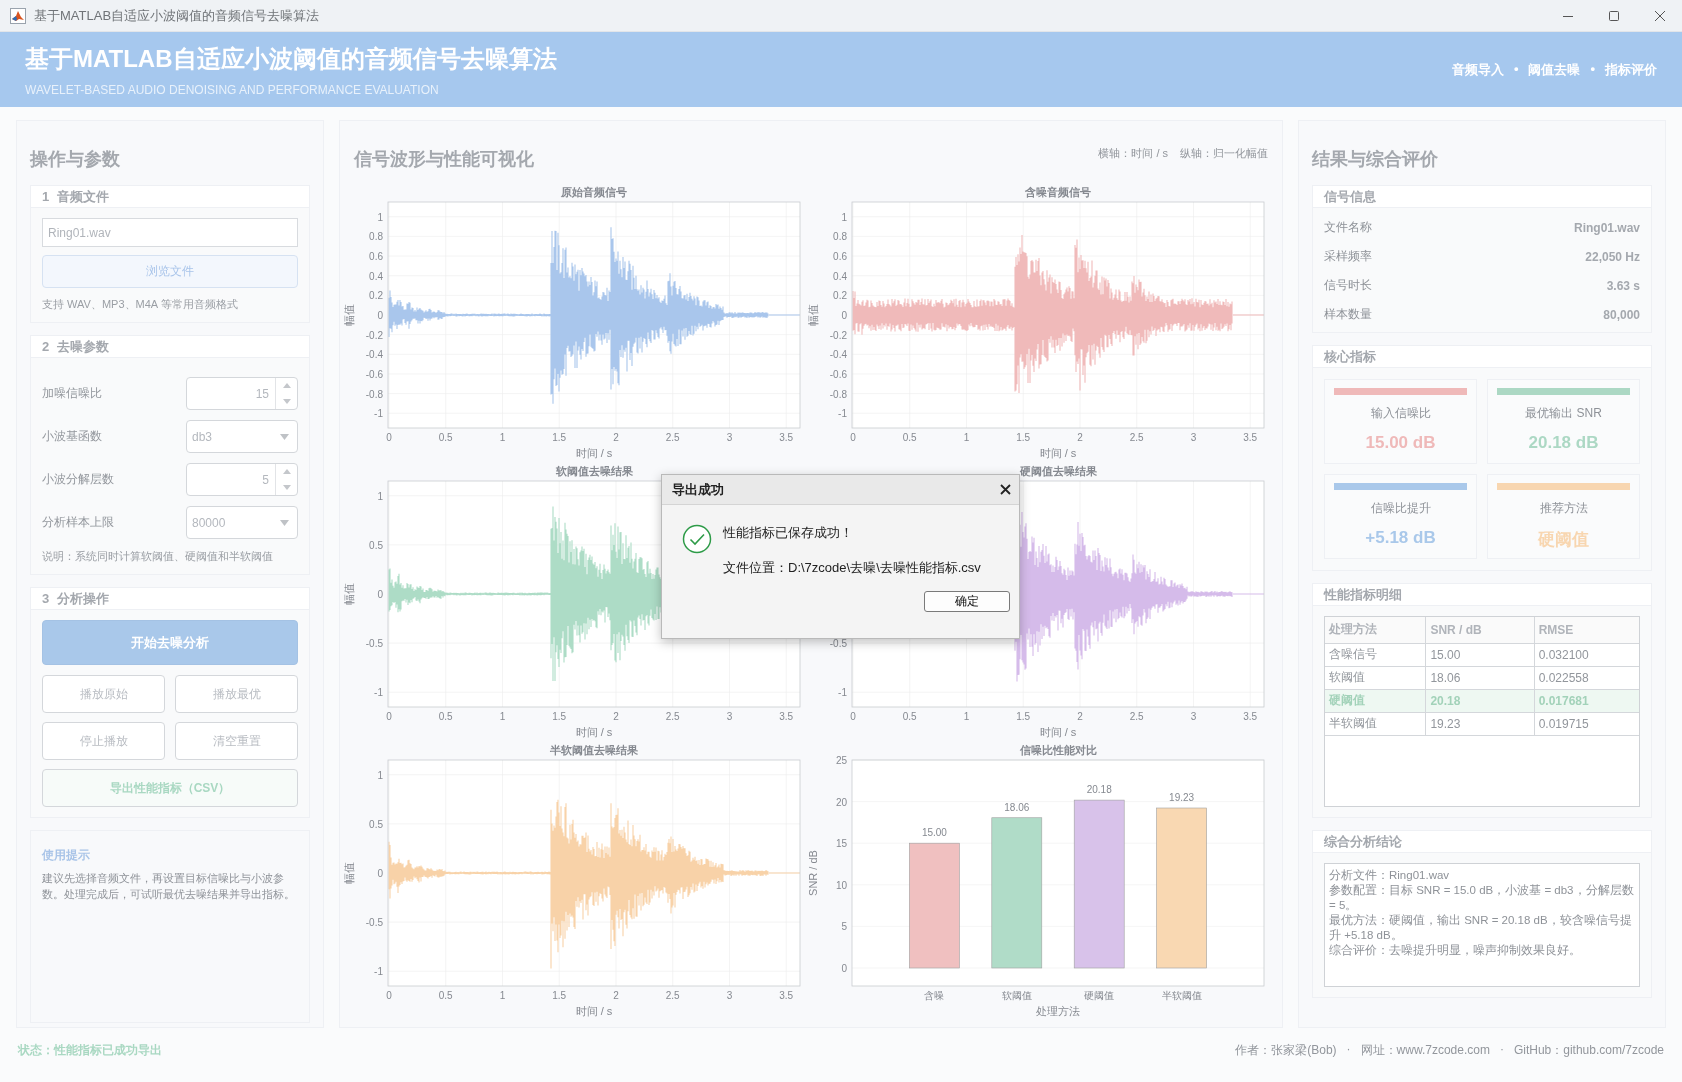  Describe the element at coordinates (1400, 508) in the screenshot. I see `metric-label: 信噪比提升` at that location.